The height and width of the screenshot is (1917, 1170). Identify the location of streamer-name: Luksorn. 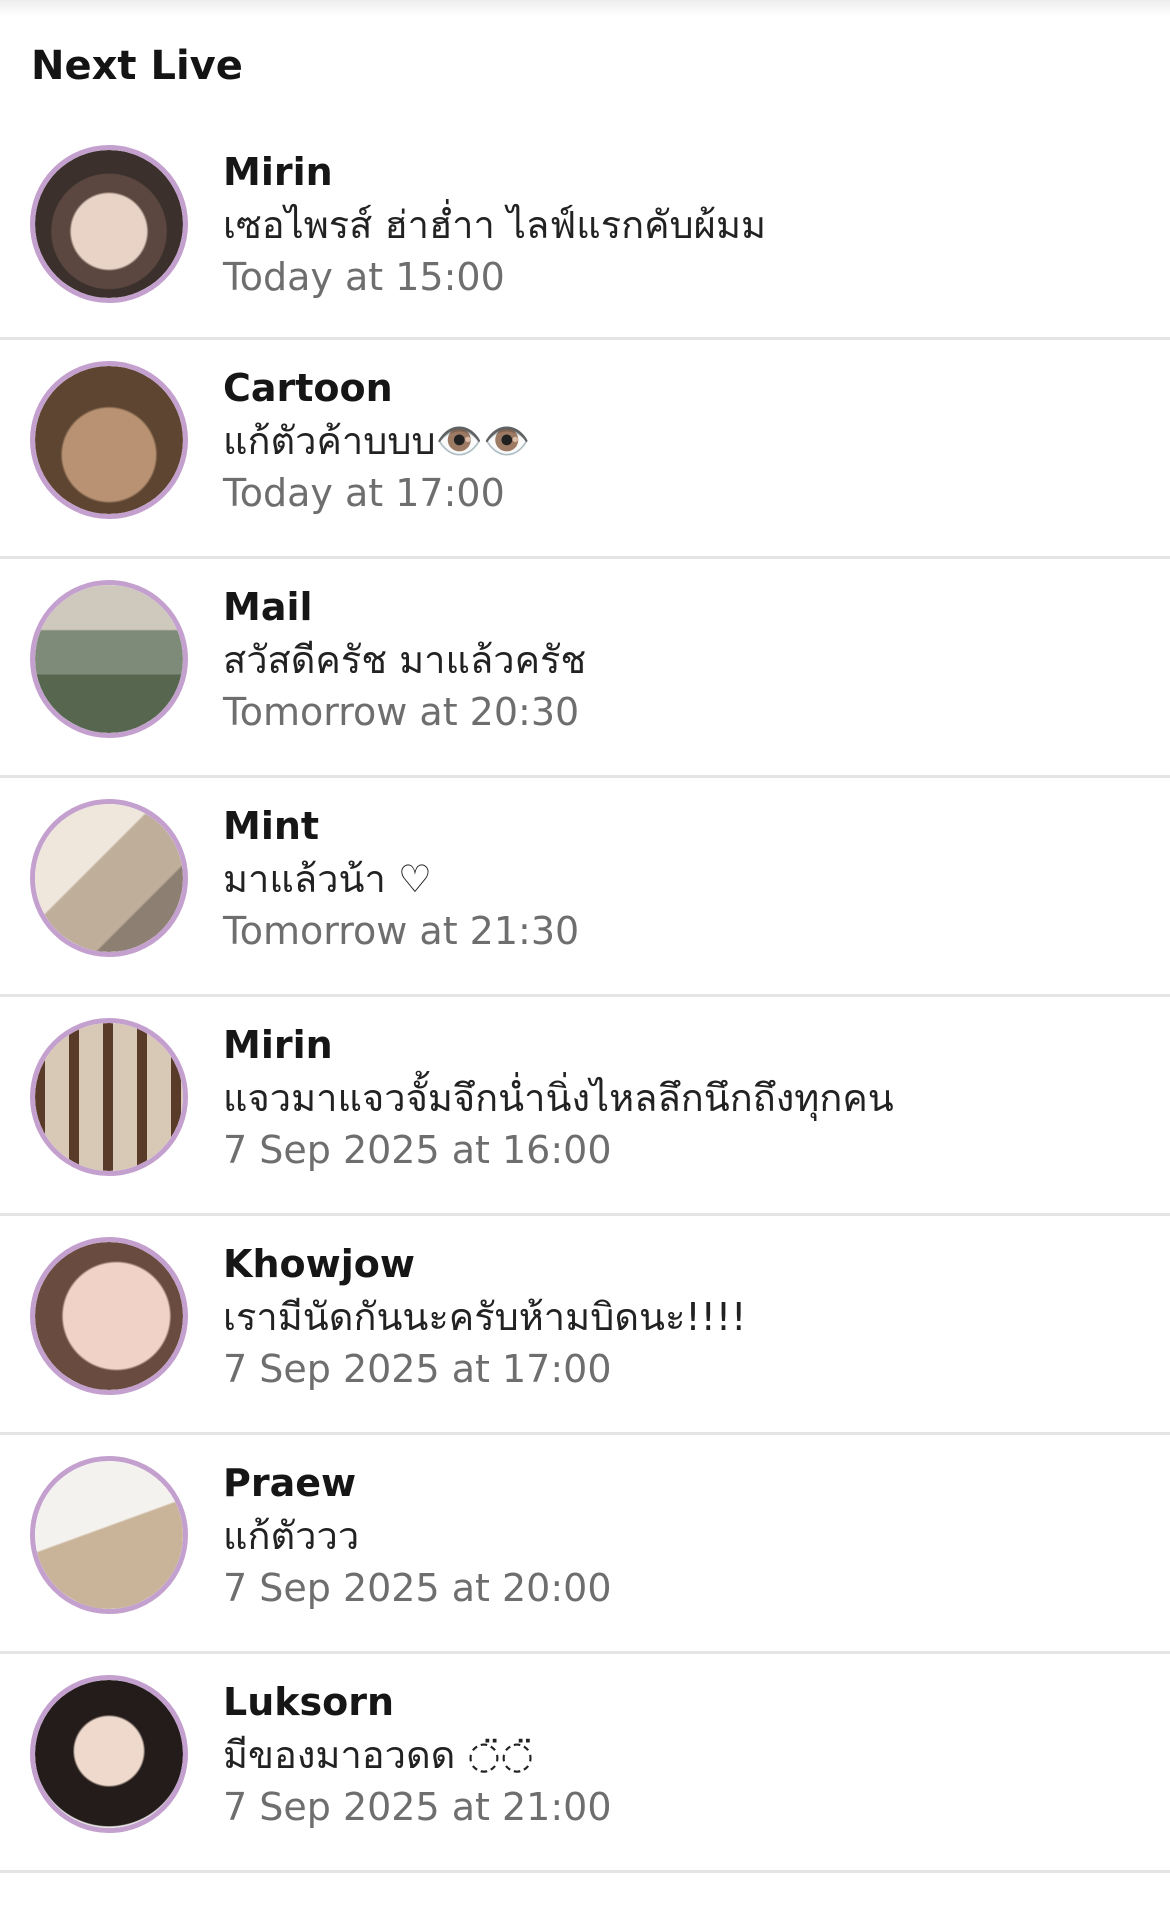
(309, 1702).